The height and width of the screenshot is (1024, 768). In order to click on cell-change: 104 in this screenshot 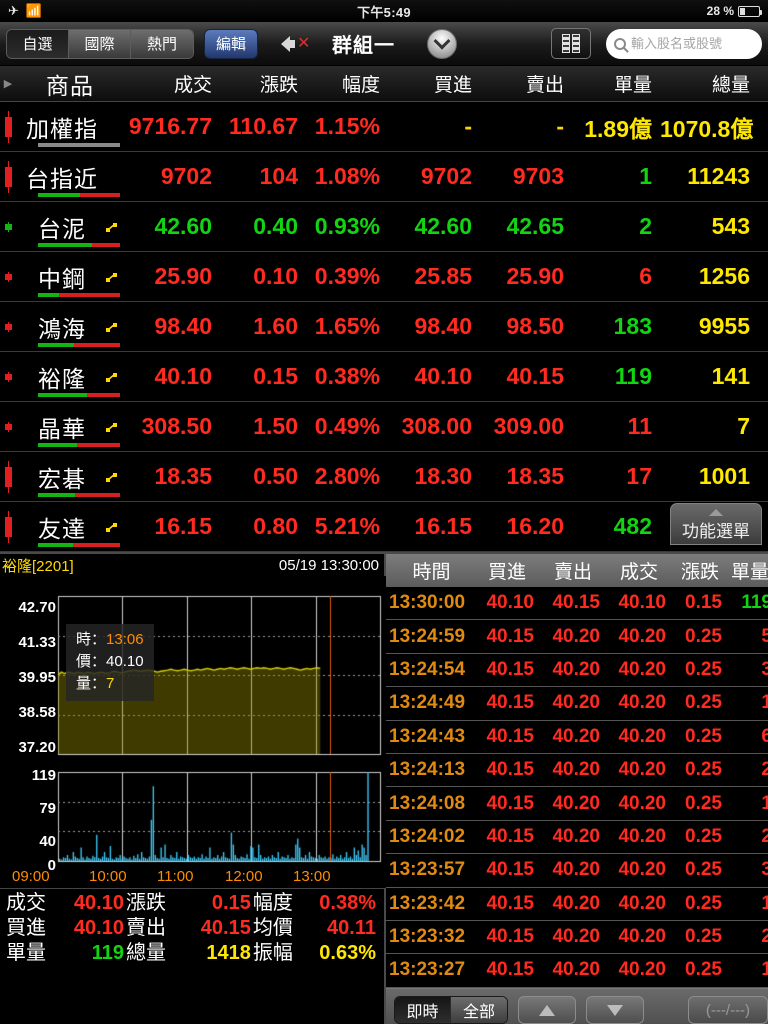, I will do `click(278, 176)`.